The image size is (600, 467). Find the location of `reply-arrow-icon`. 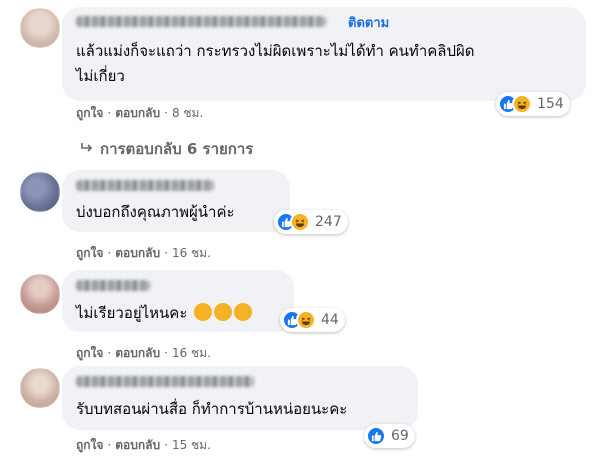

reply-arrow-icon is located at coordinates (87, 149).